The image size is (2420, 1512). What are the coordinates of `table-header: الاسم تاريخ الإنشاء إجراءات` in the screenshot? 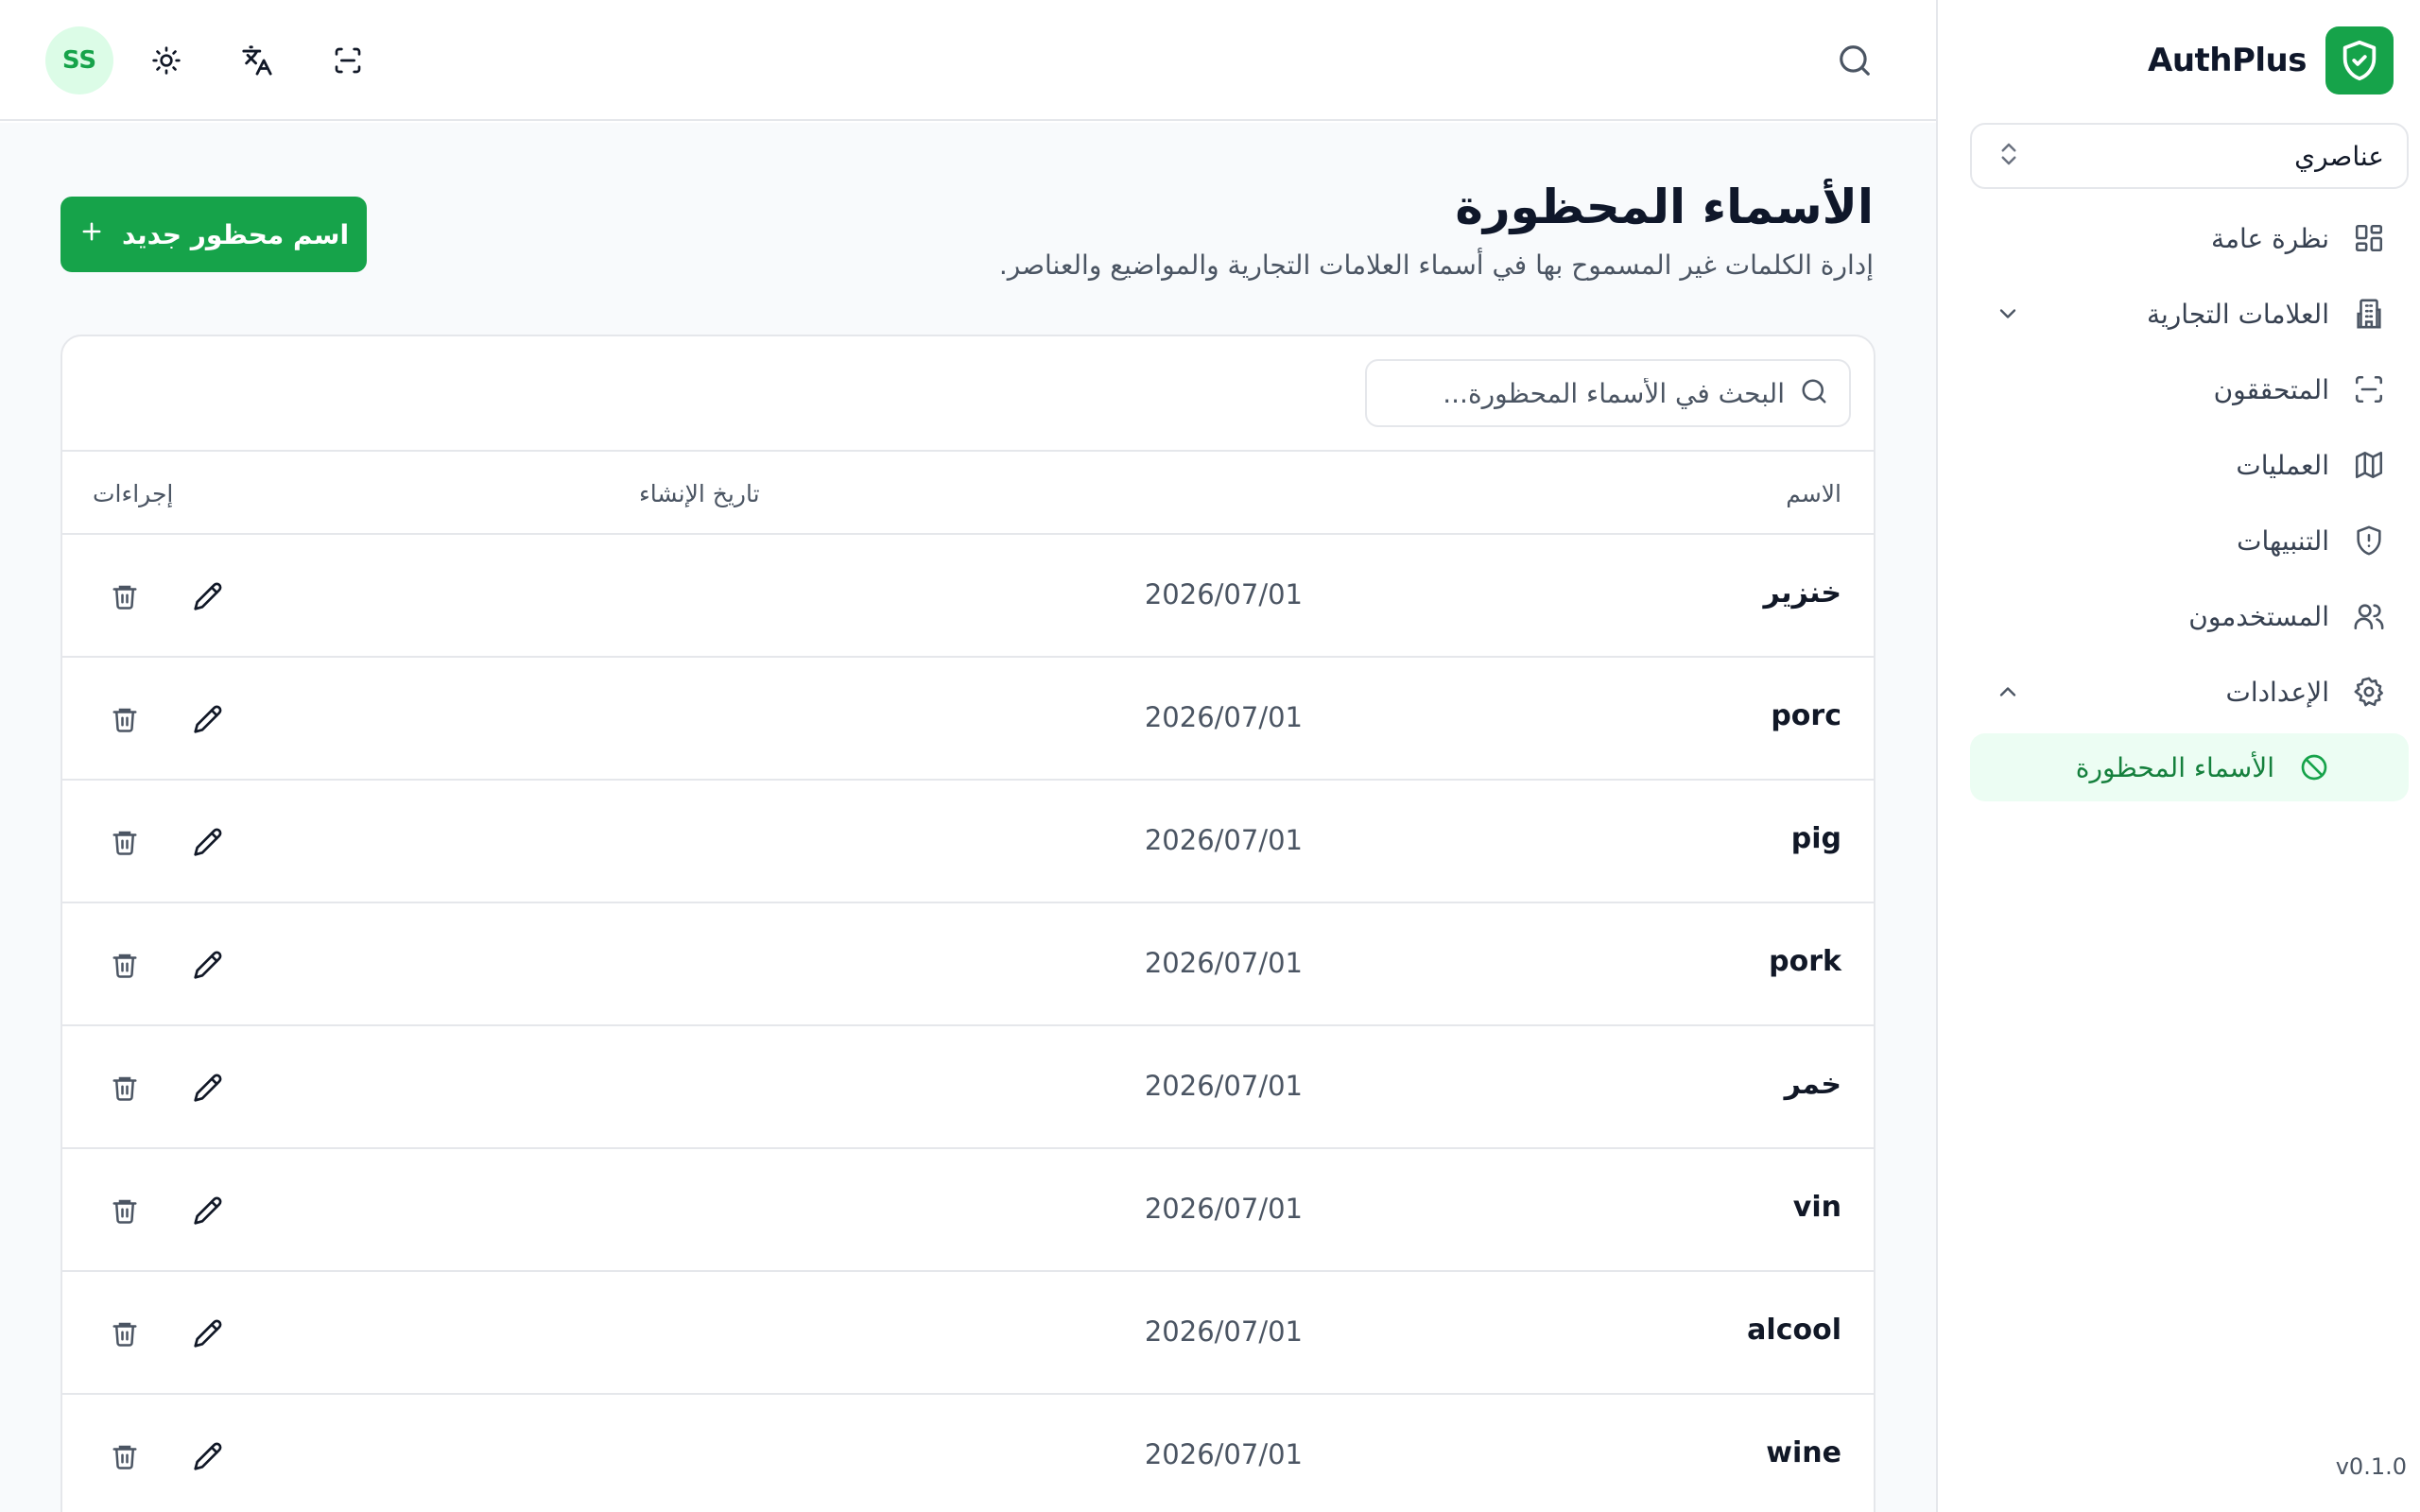 It's located at (968, 492).